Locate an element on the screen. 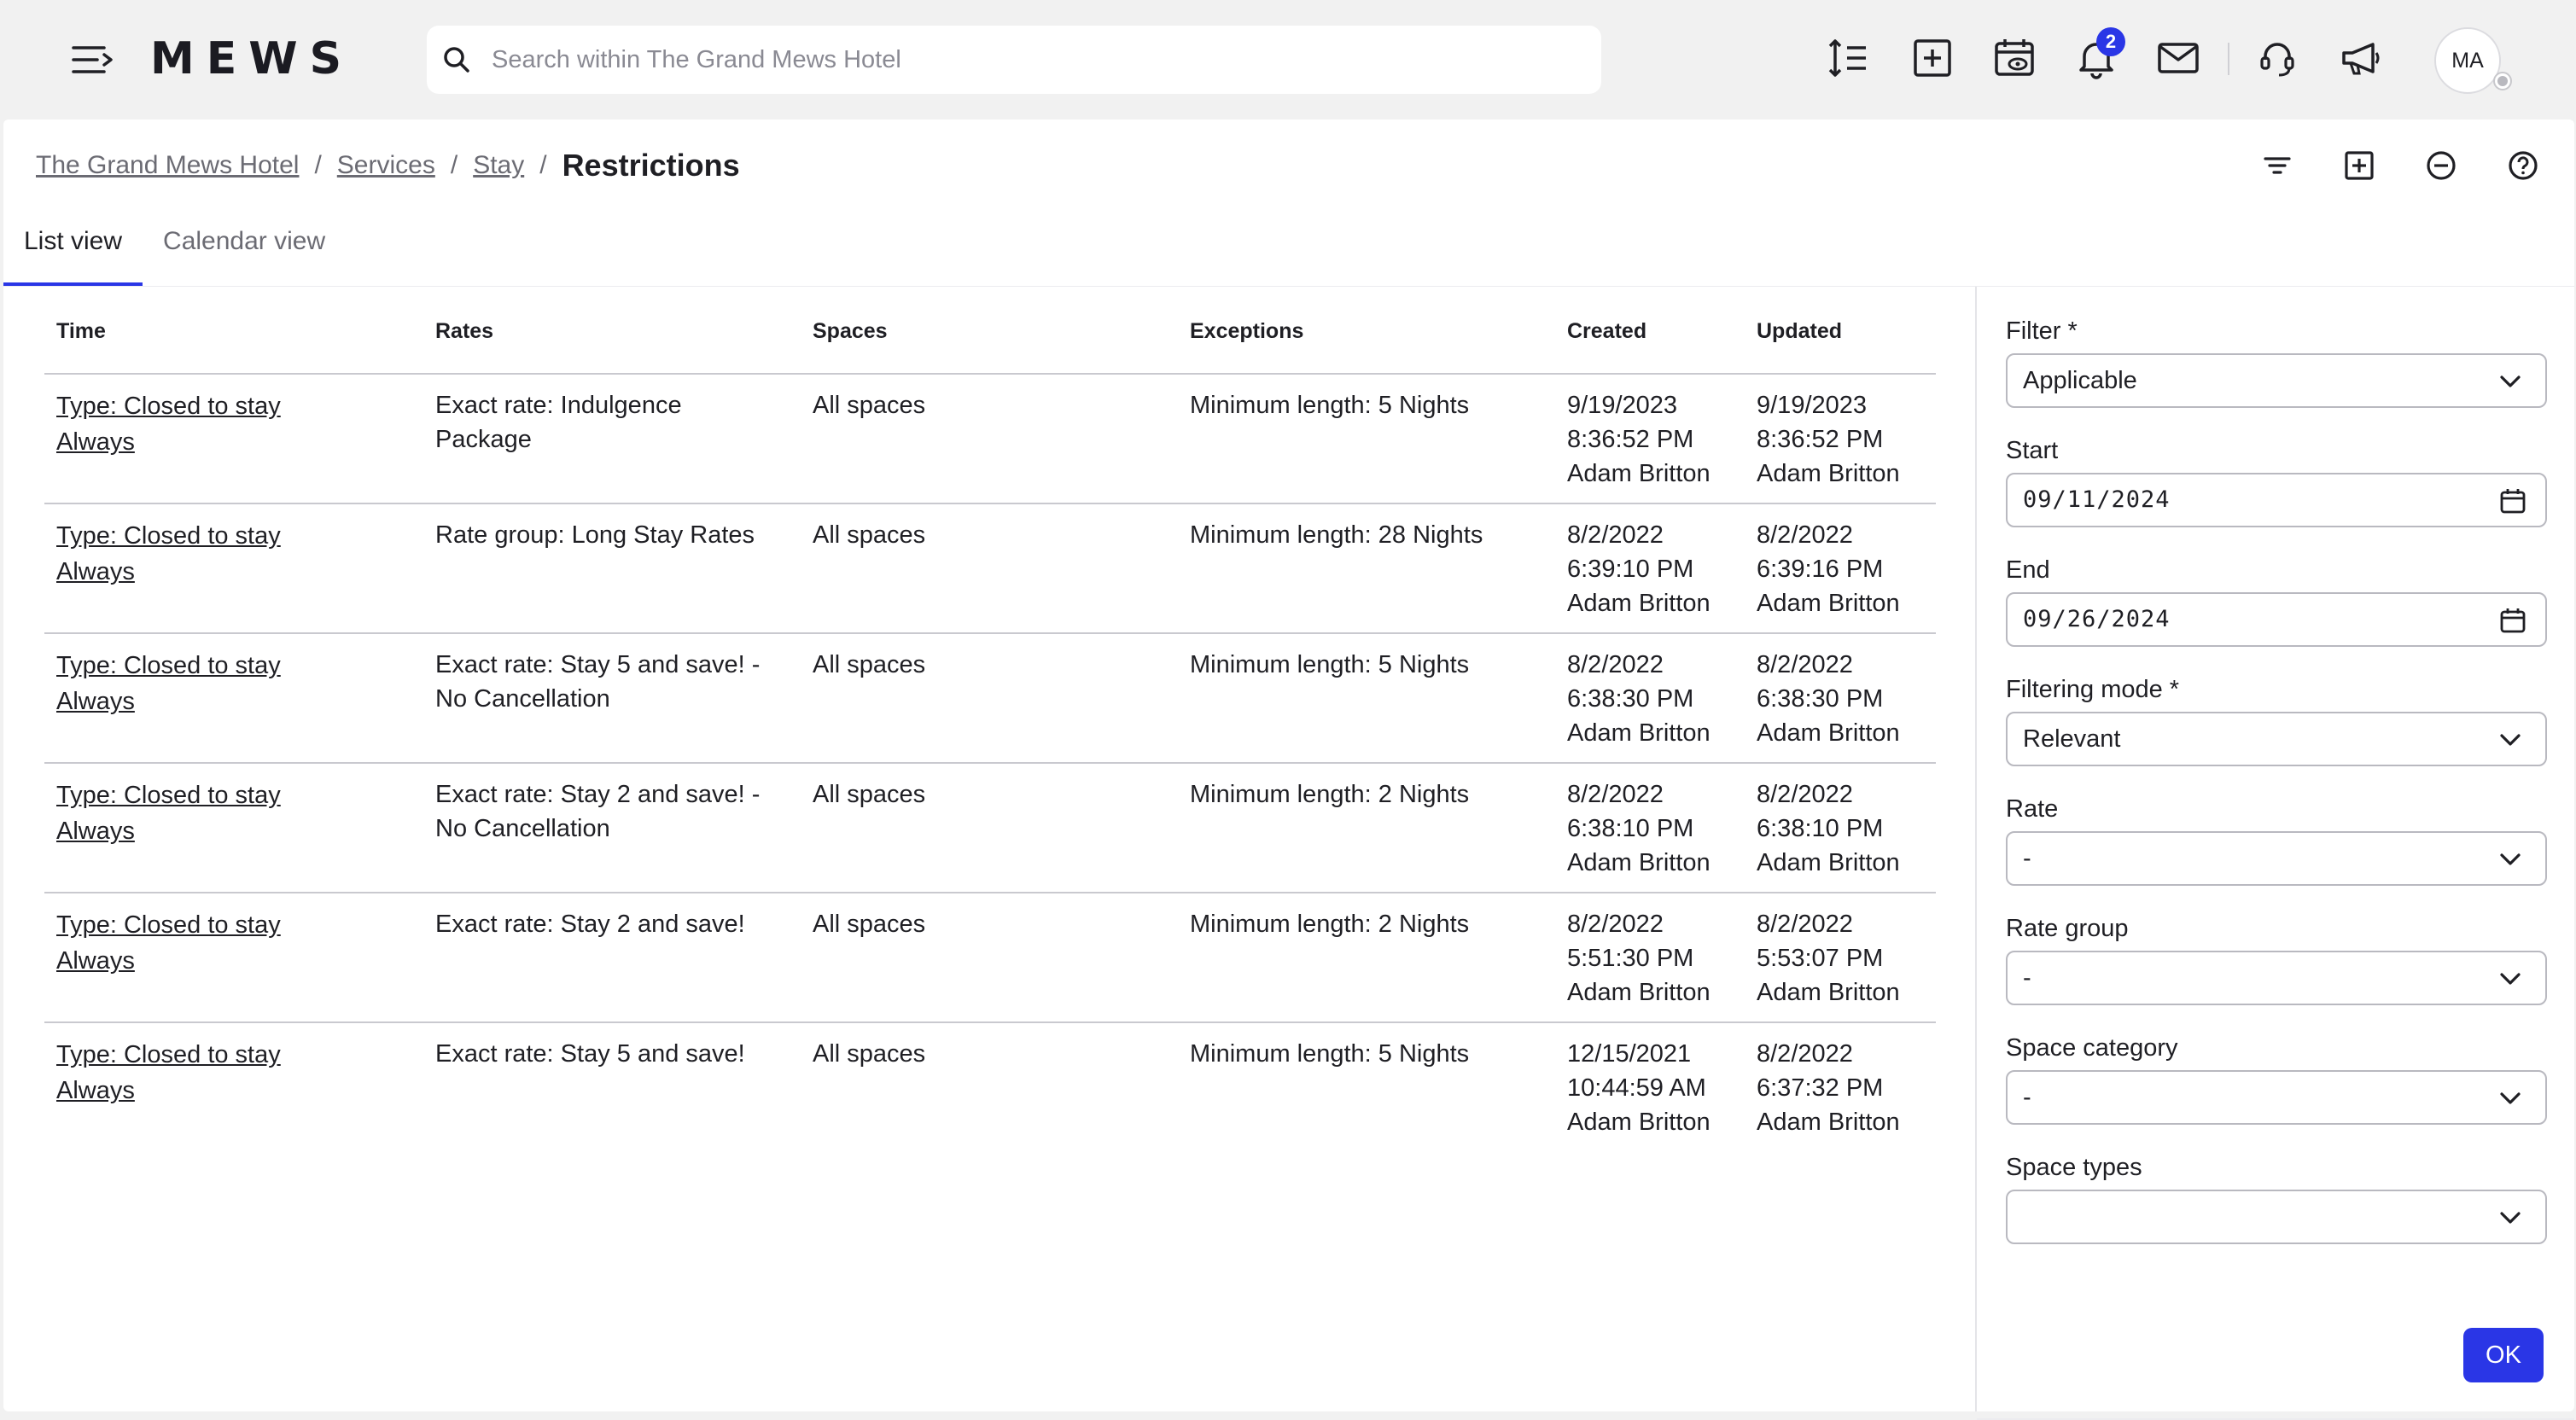 This screenshot has width=2576, height=1420. updated-time: 5:53:07 PM is located at coordinates (1820, 958).